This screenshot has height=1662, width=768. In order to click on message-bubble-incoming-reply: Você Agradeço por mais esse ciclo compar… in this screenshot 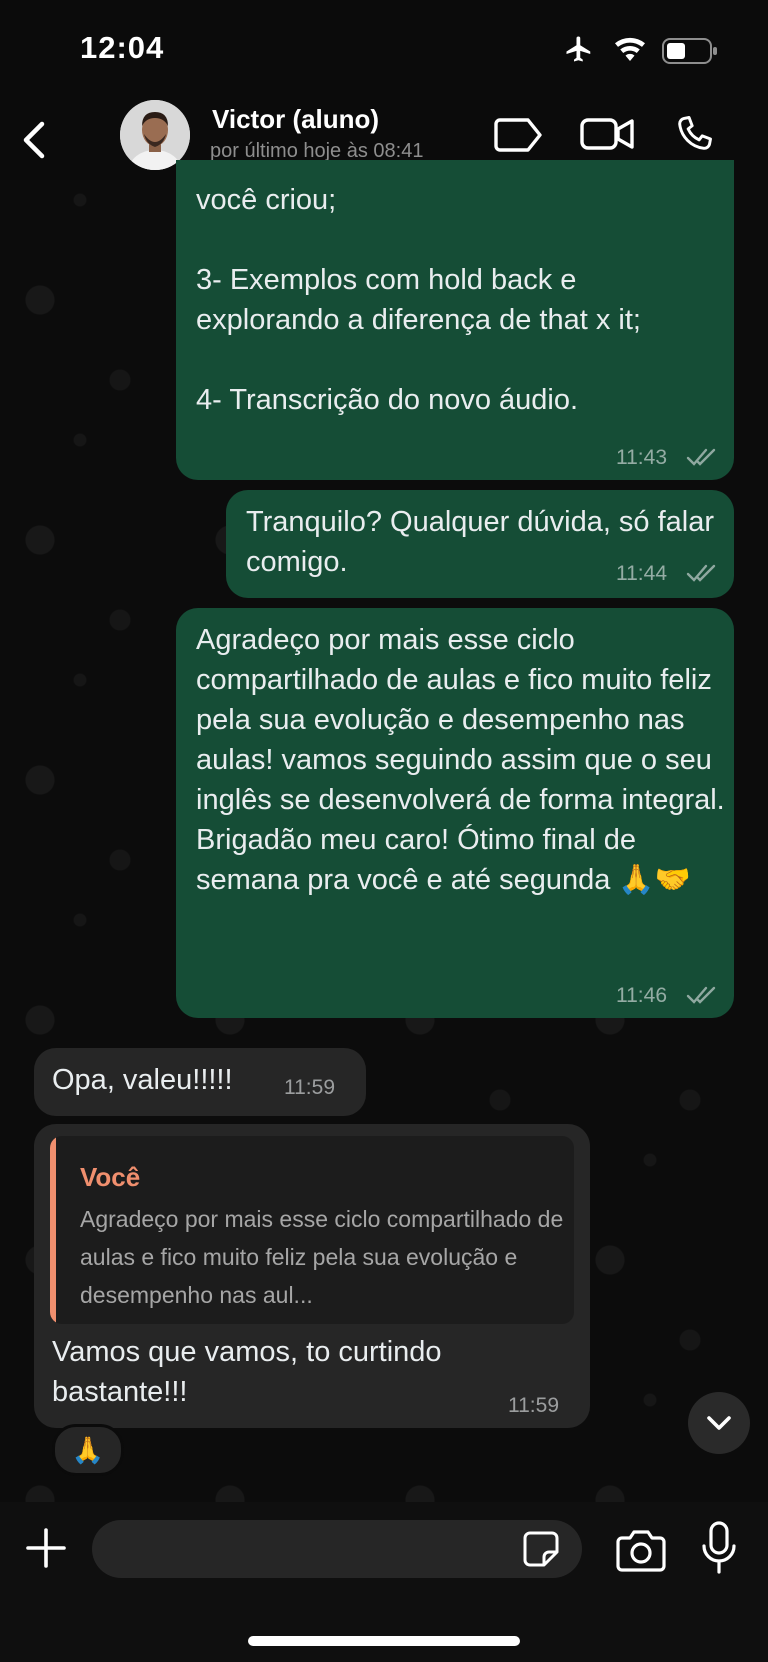, I will do `click(312, 1276)`.